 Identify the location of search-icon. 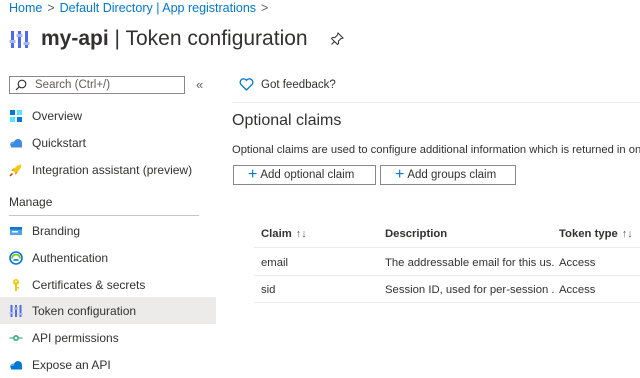
(21, 85).